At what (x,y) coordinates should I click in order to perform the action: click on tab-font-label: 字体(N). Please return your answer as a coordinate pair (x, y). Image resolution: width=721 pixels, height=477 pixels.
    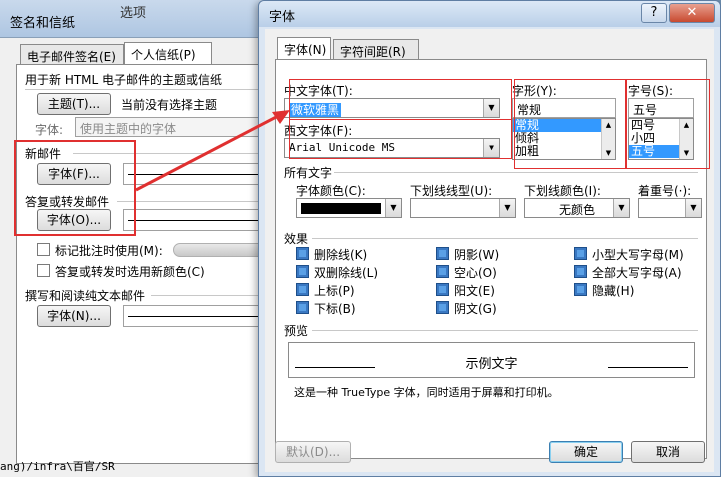
    Looking at the image, I should click on (305, 50).